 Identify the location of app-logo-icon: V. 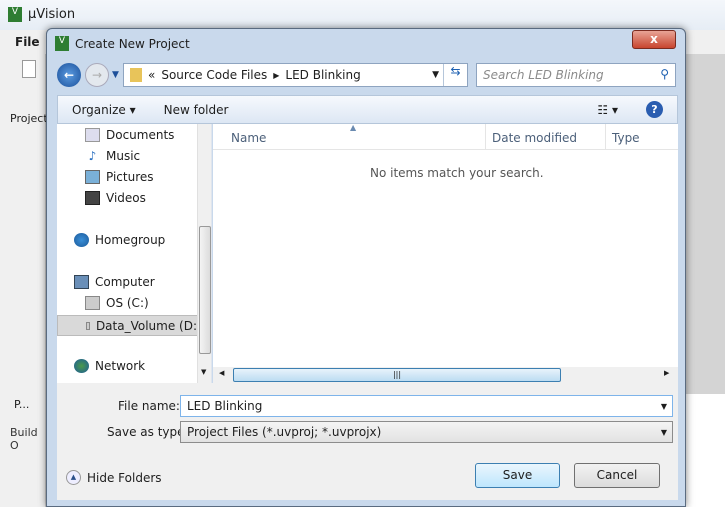
(15, 14).